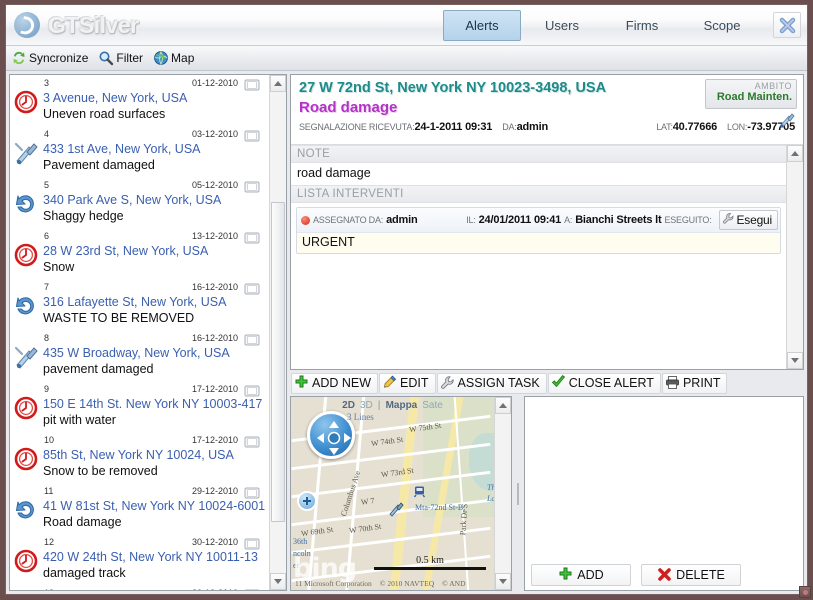  Describe the element at coordinates (581, 575) in the screenshot. I see `attachment-add-button: ADD` at that location.